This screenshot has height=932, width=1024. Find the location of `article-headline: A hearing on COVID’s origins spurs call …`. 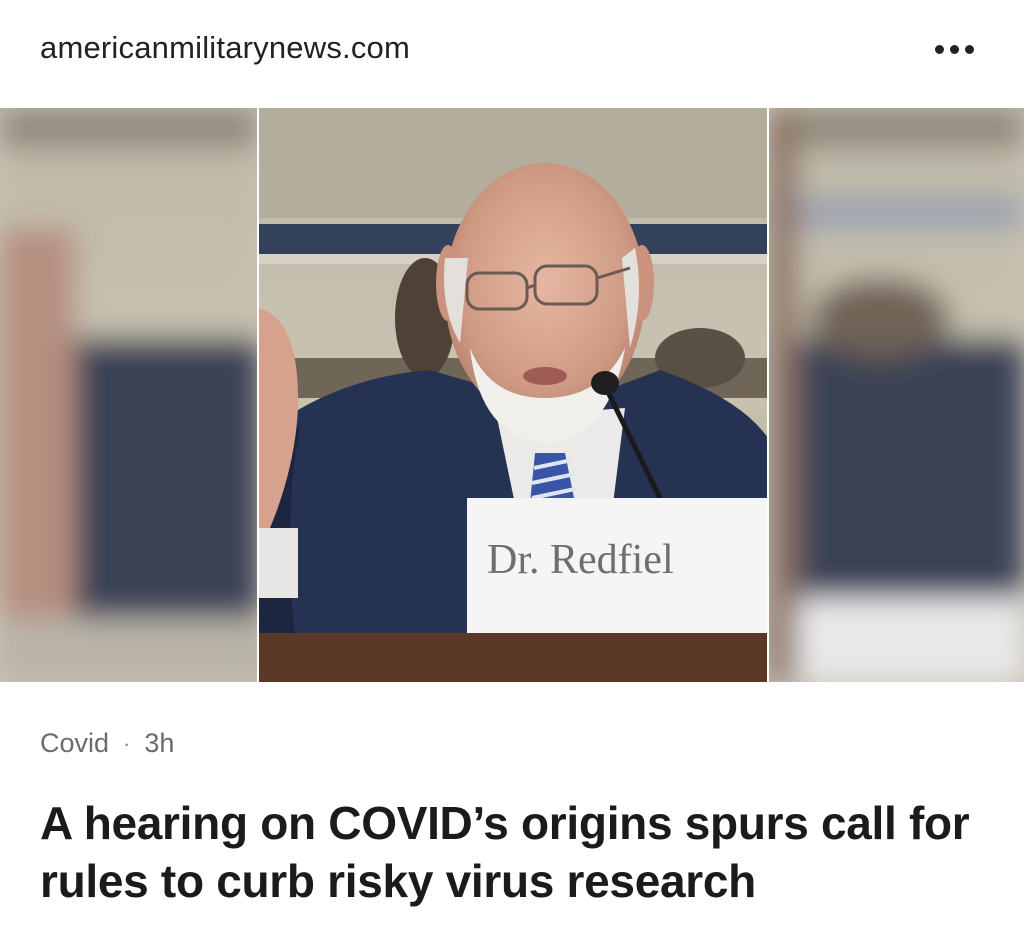

article-headline: A hearing on COVID’s origins spurs call … is located at coordinates (515, 852).